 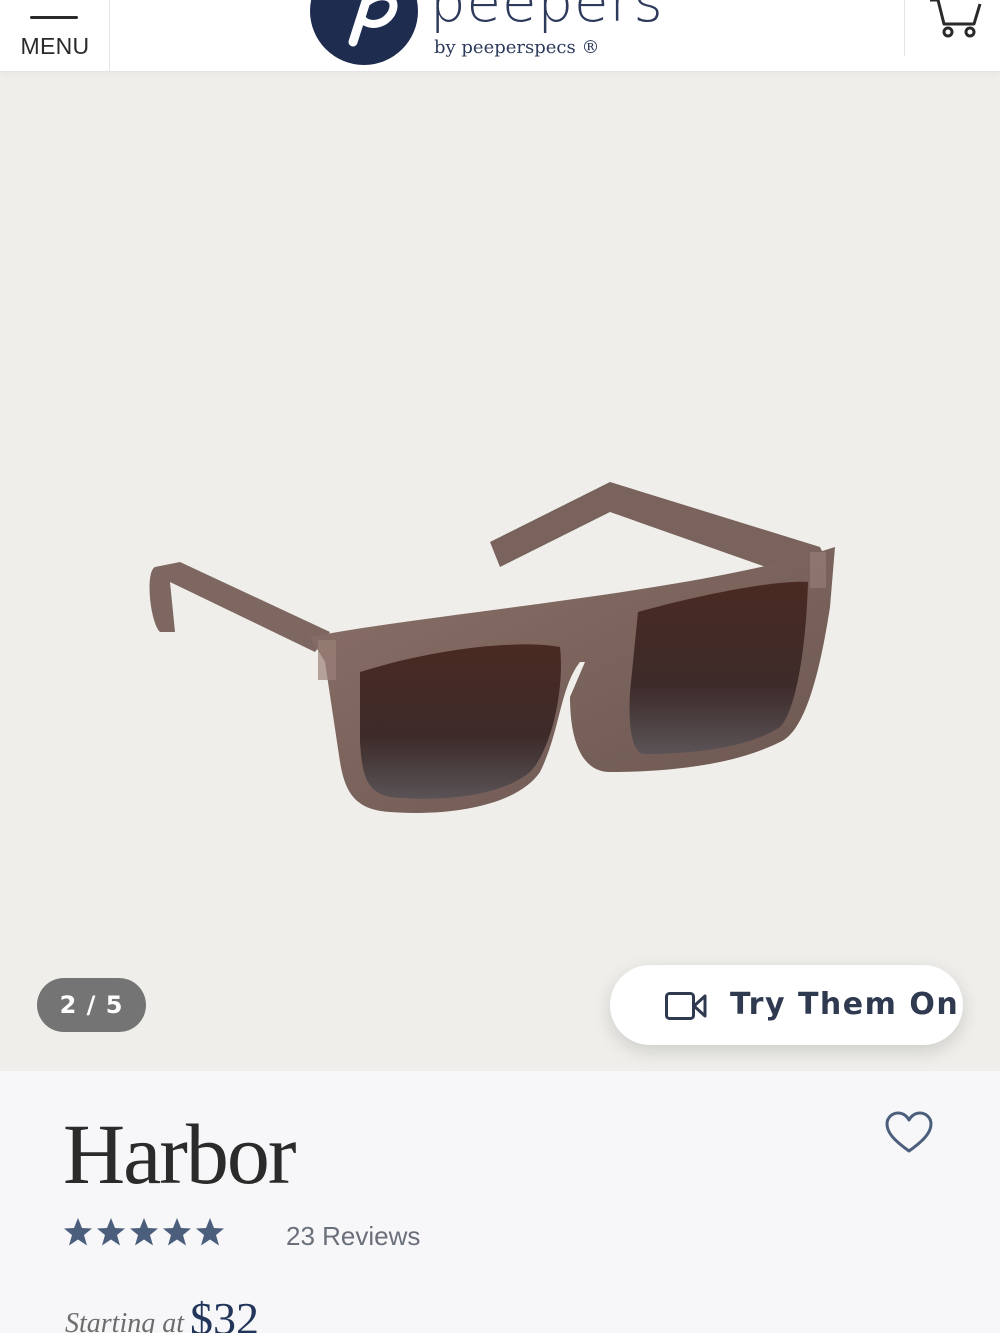 I want to click on reviews-link: 23 Reviews, so click(x=353, y=1236).